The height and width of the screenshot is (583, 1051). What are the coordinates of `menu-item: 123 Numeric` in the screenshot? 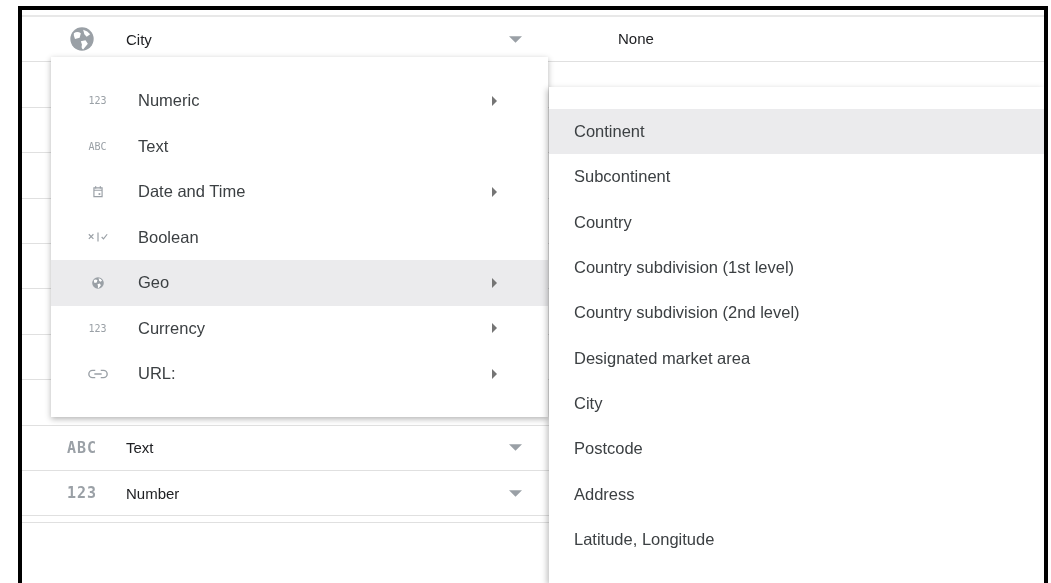 It's located at (299, 101).